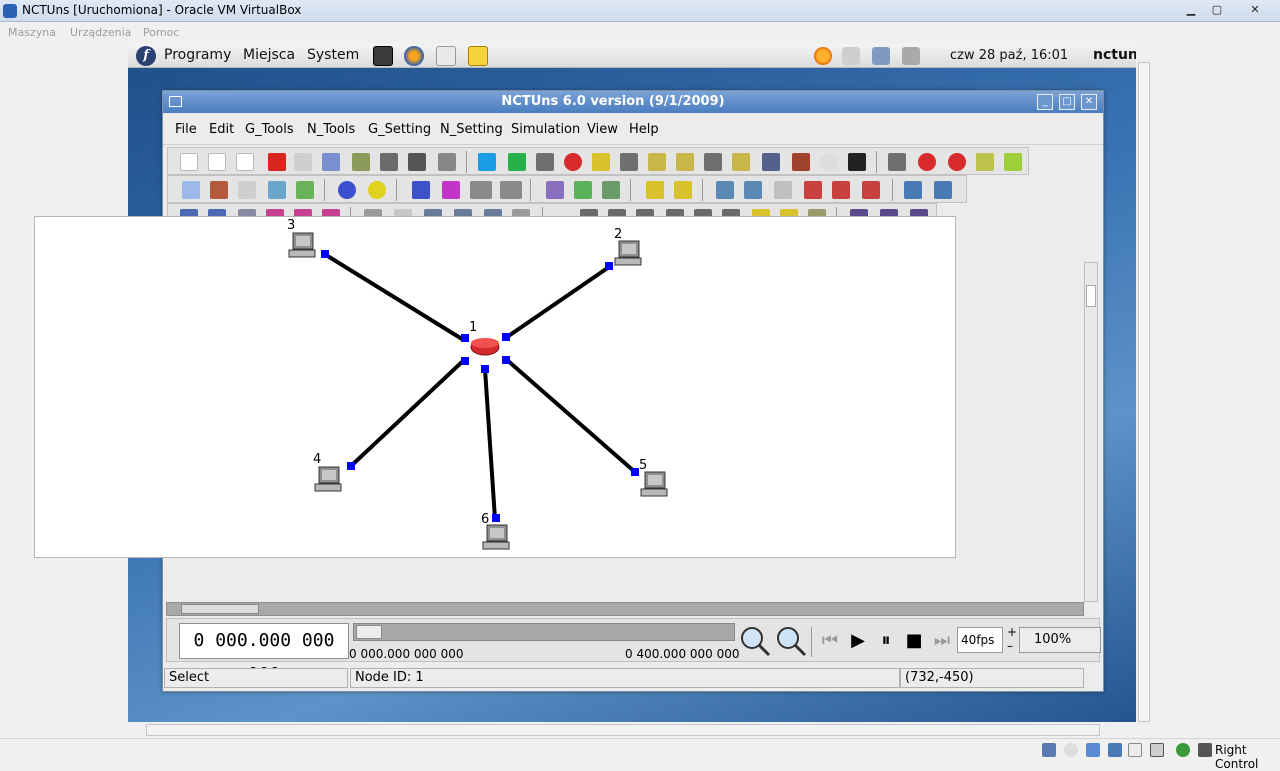 This screenshot has height=771, width=1280. What do you see at coordinates (655, 190) in the screenshot?
I see `e-host-icon` at bounding box center [655, 190].